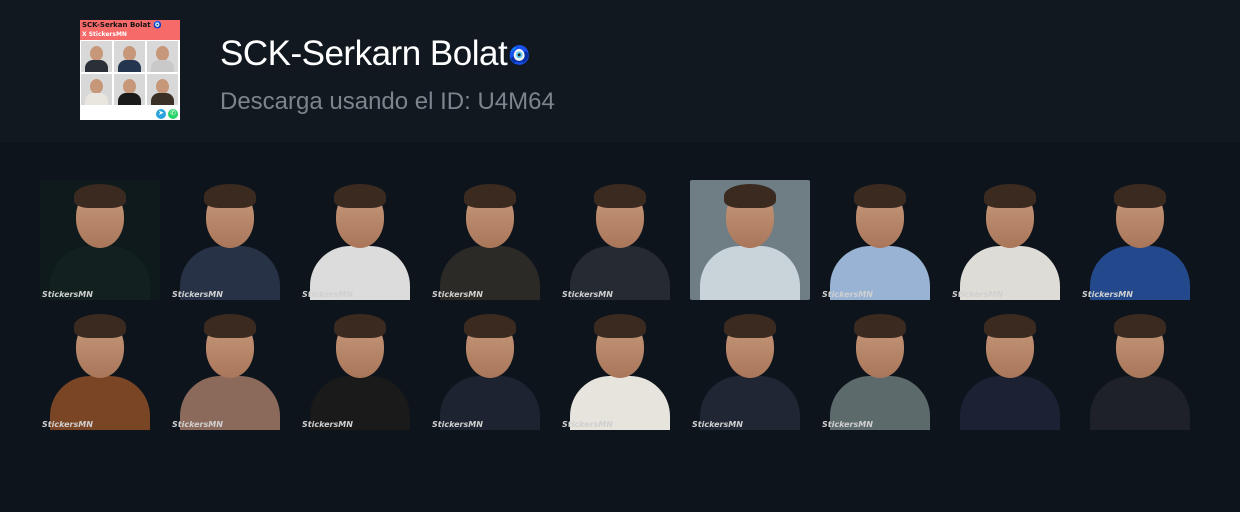  I want to click on pack-title: SCK-Serkarn Bolat🧿, so click(375, 54).